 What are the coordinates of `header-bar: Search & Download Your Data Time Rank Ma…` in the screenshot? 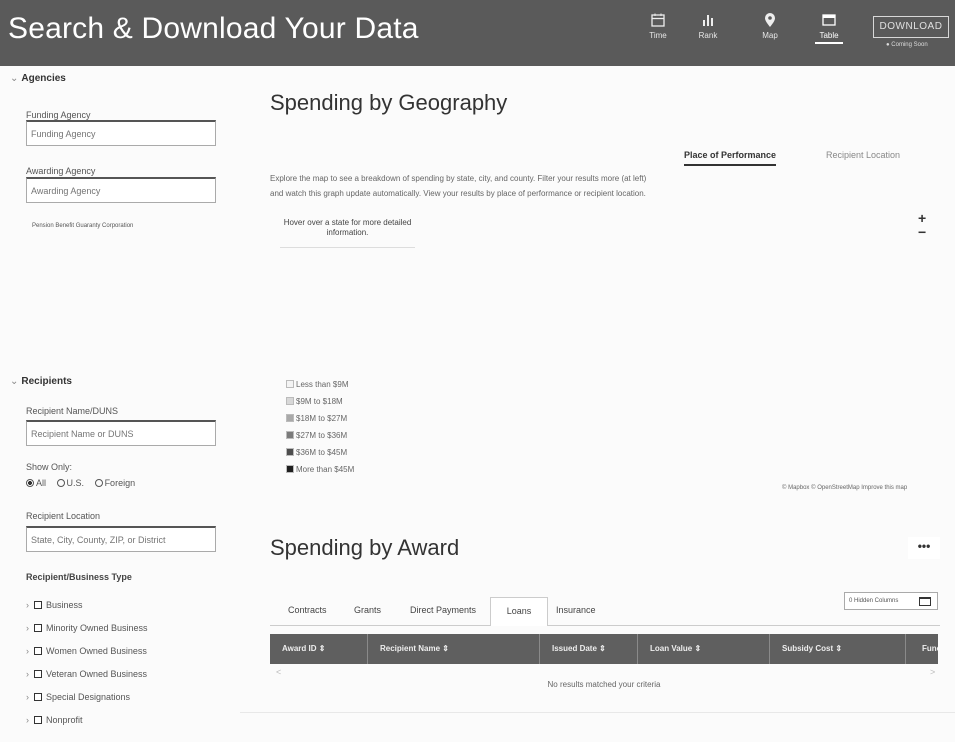 It's located at (477, 33).